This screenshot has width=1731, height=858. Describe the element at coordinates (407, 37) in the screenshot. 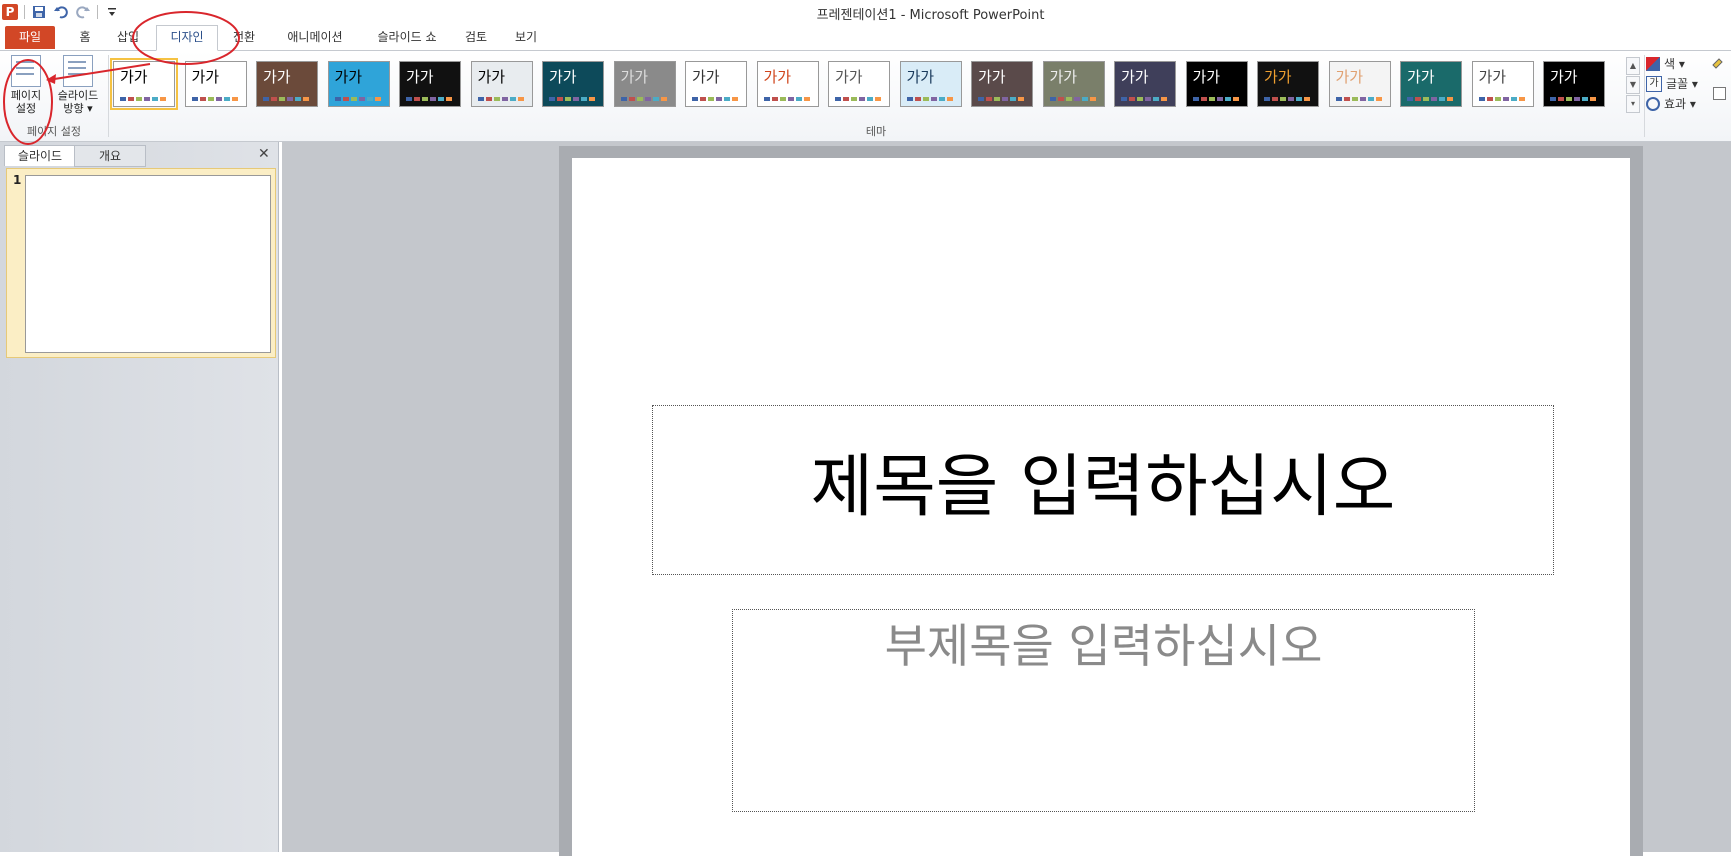

I see `tab-slide-show: 슬라이드 쇼` at that location.